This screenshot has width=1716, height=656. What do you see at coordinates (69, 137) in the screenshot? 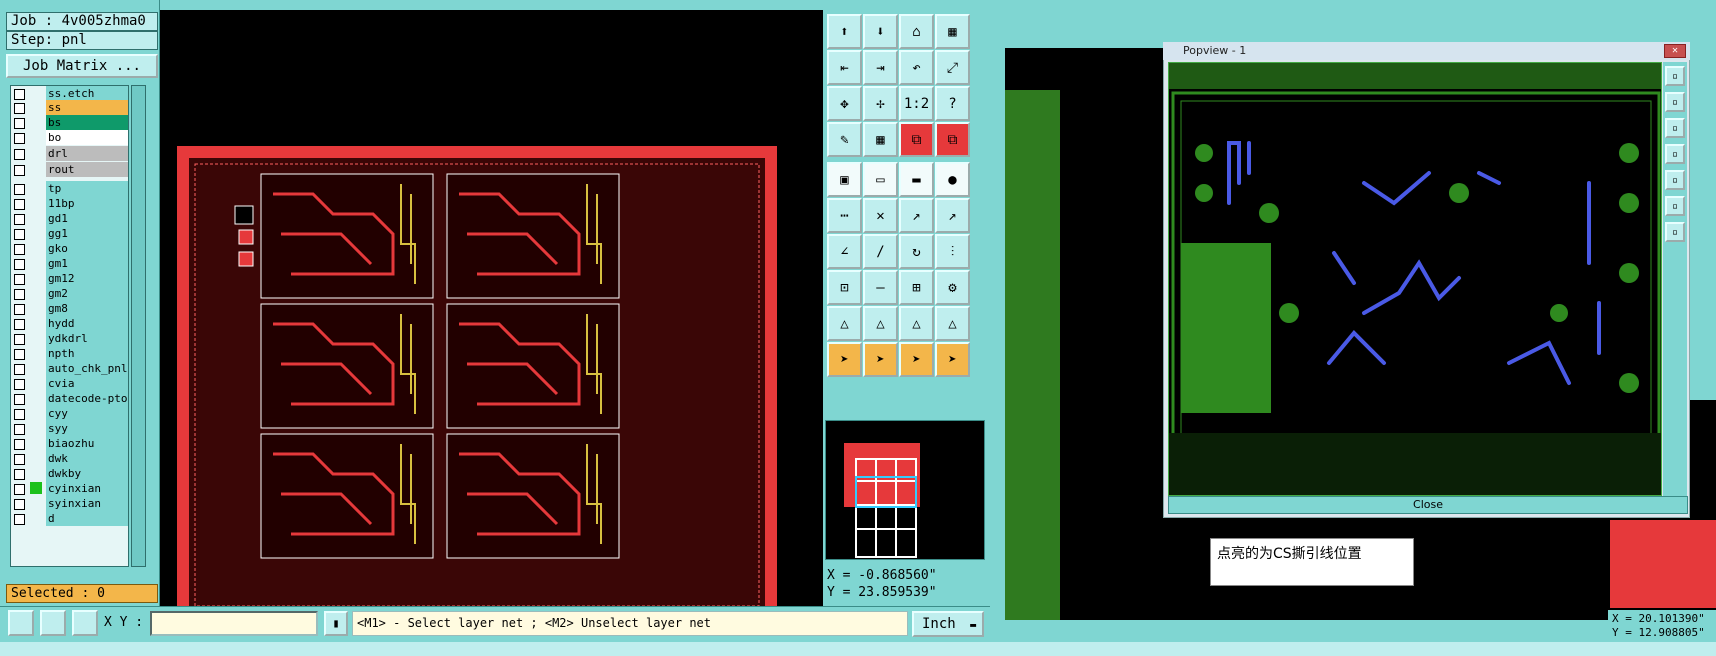
I see `layer-row: bo` at bounding box center [69, 137].